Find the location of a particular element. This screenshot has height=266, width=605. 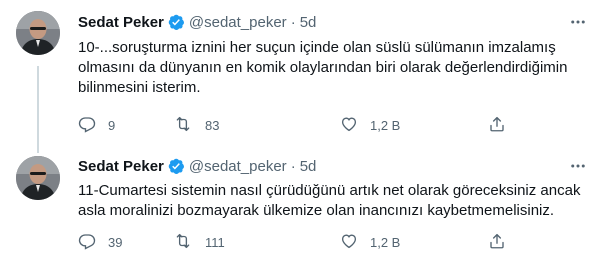

retweet-button: 83 is located at coordinates (196, 125).